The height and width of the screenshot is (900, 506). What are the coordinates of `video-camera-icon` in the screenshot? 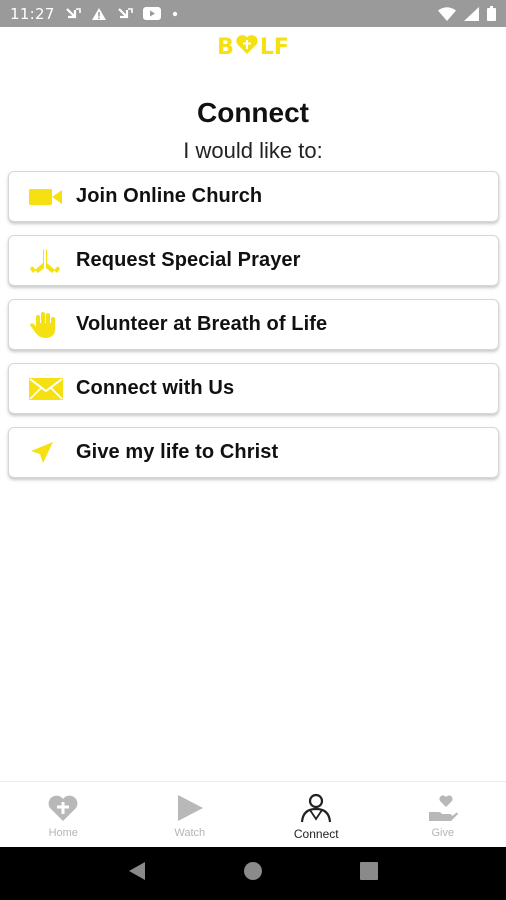 It's located at (47, 197).